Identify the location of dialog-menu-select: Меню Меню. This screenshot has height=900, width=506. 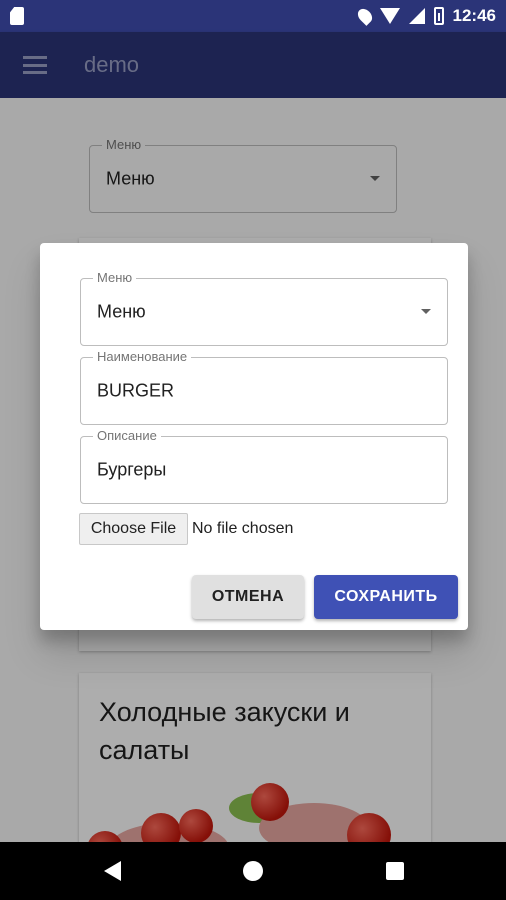
(264, 308).